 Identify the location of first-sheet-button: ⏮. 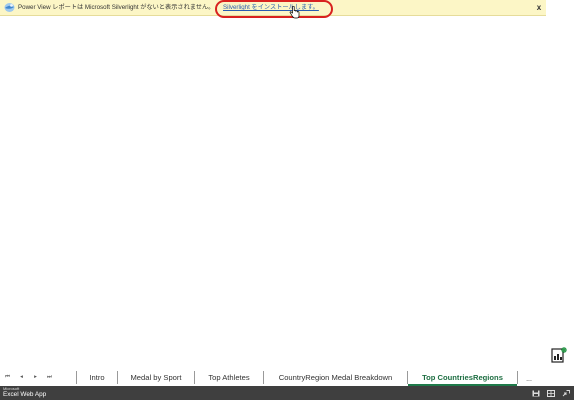
(7, 377).